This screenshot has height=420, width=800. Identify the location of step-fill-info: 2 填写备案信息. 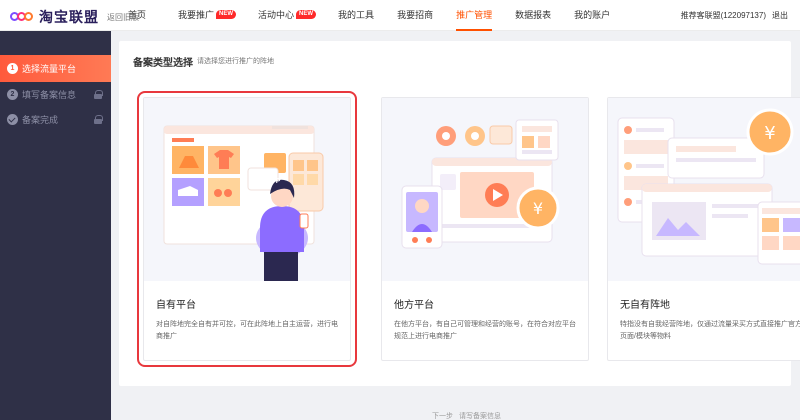
(55, 94).